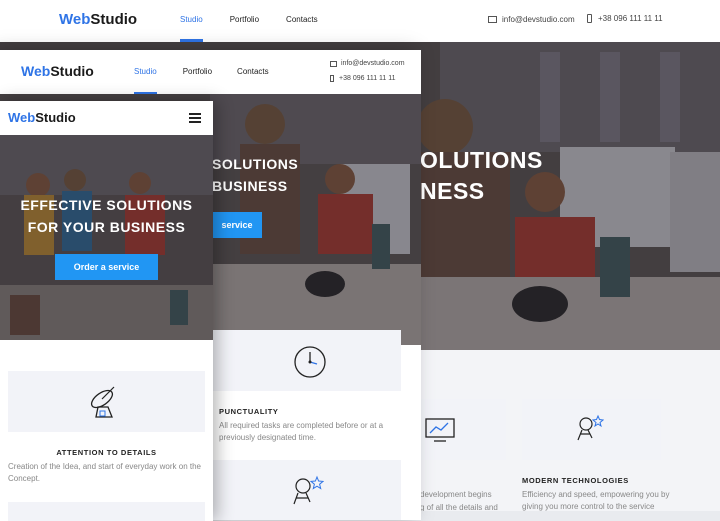 The image size is (720, 521). What do you see at coordinates (452, 191) in the screenshot?
I see `desktop-hero-line2: NESS` at bounding box center [452, 191].